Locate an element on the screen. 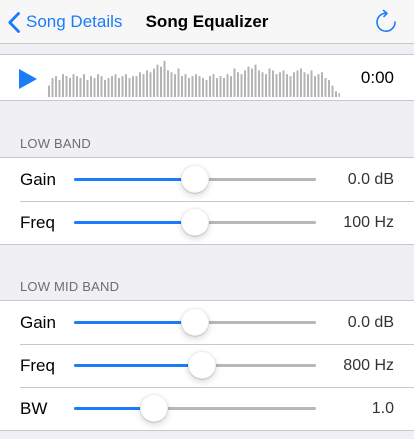  low-band-gain-slider is located at coordinates (195, 179).